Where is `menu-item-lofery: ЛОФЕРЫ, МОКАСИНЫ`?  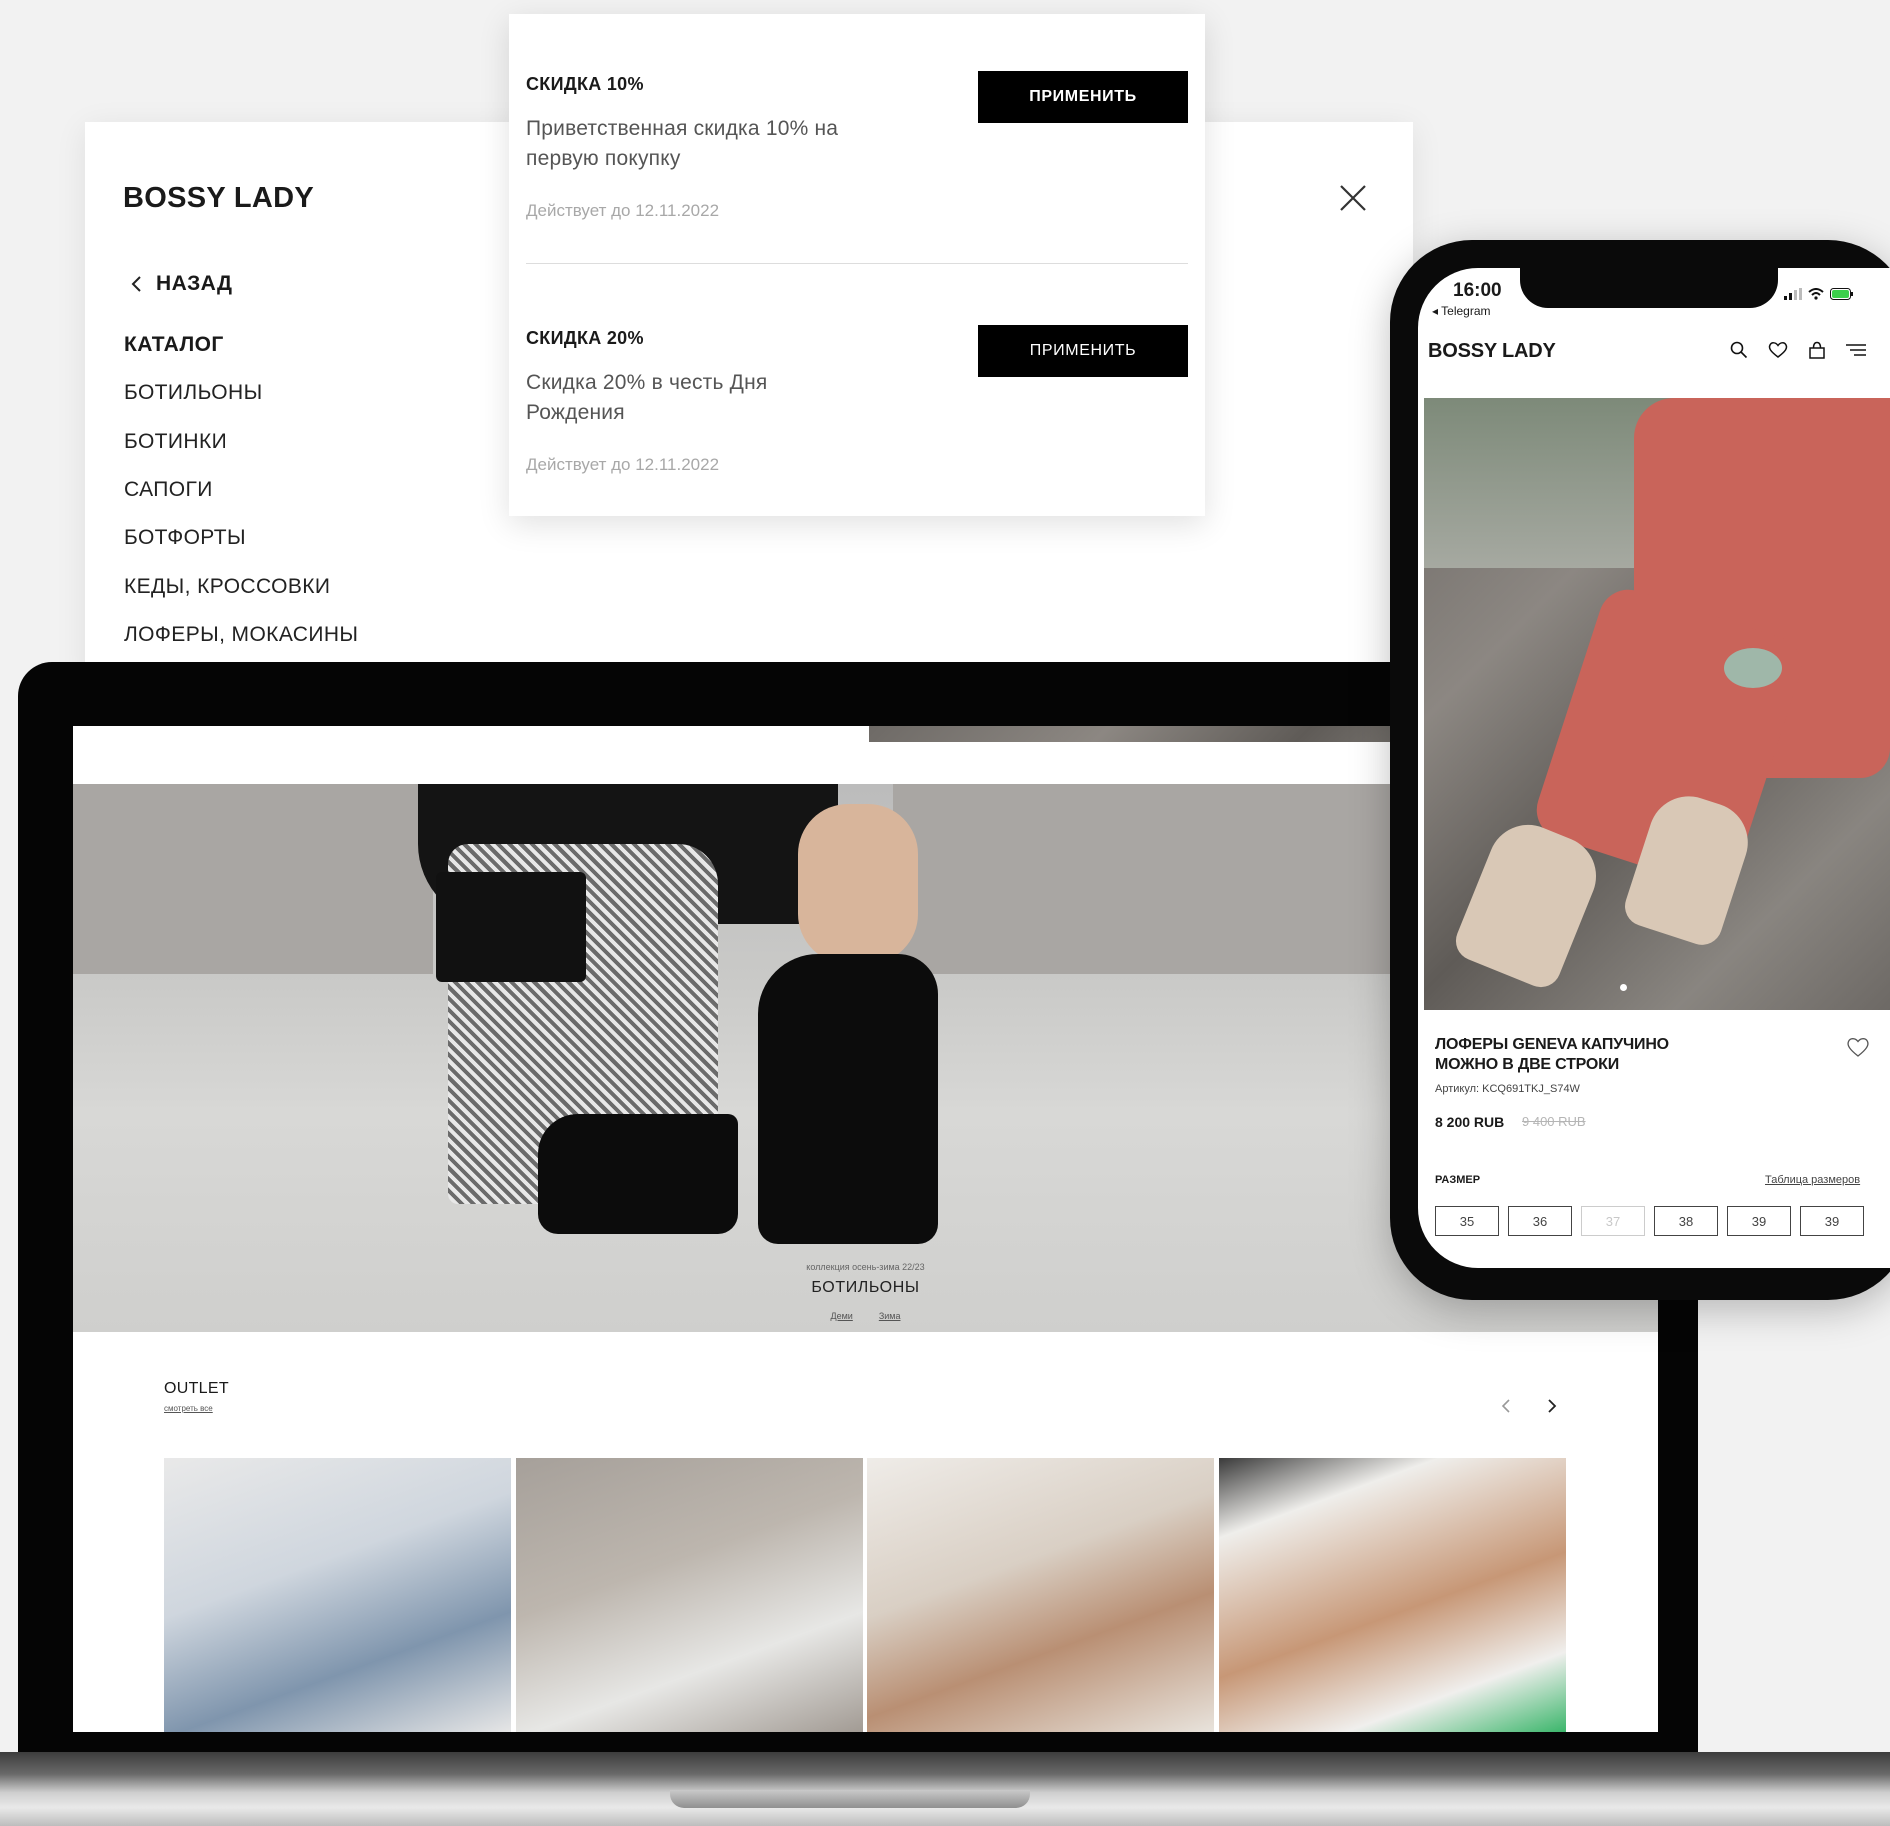
menu-item-lofery: ЛОФЕРЫ, МОКАСИНЫ is located at coordinates (241, 635).